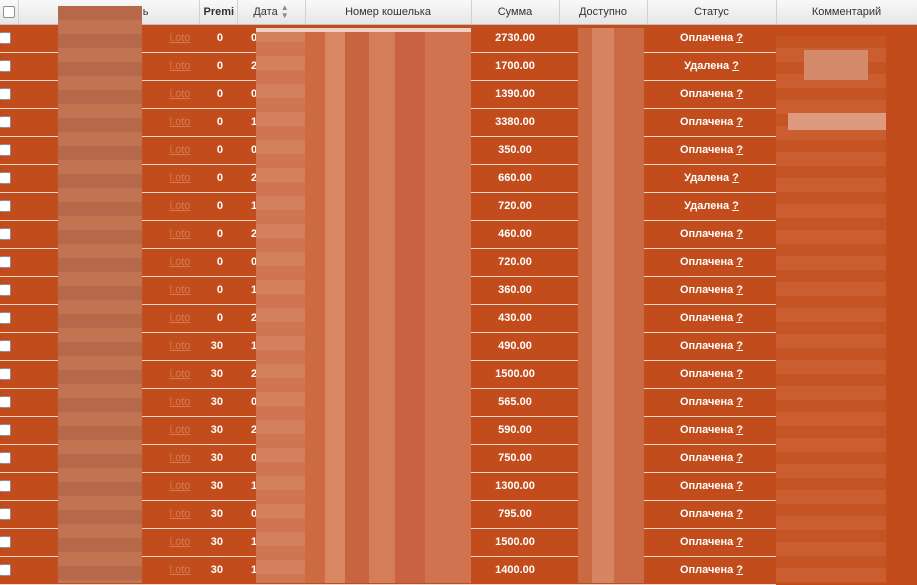 This screenshot has width=917, height=585. I want to click on column-header-username: ь, so click(109, 12).